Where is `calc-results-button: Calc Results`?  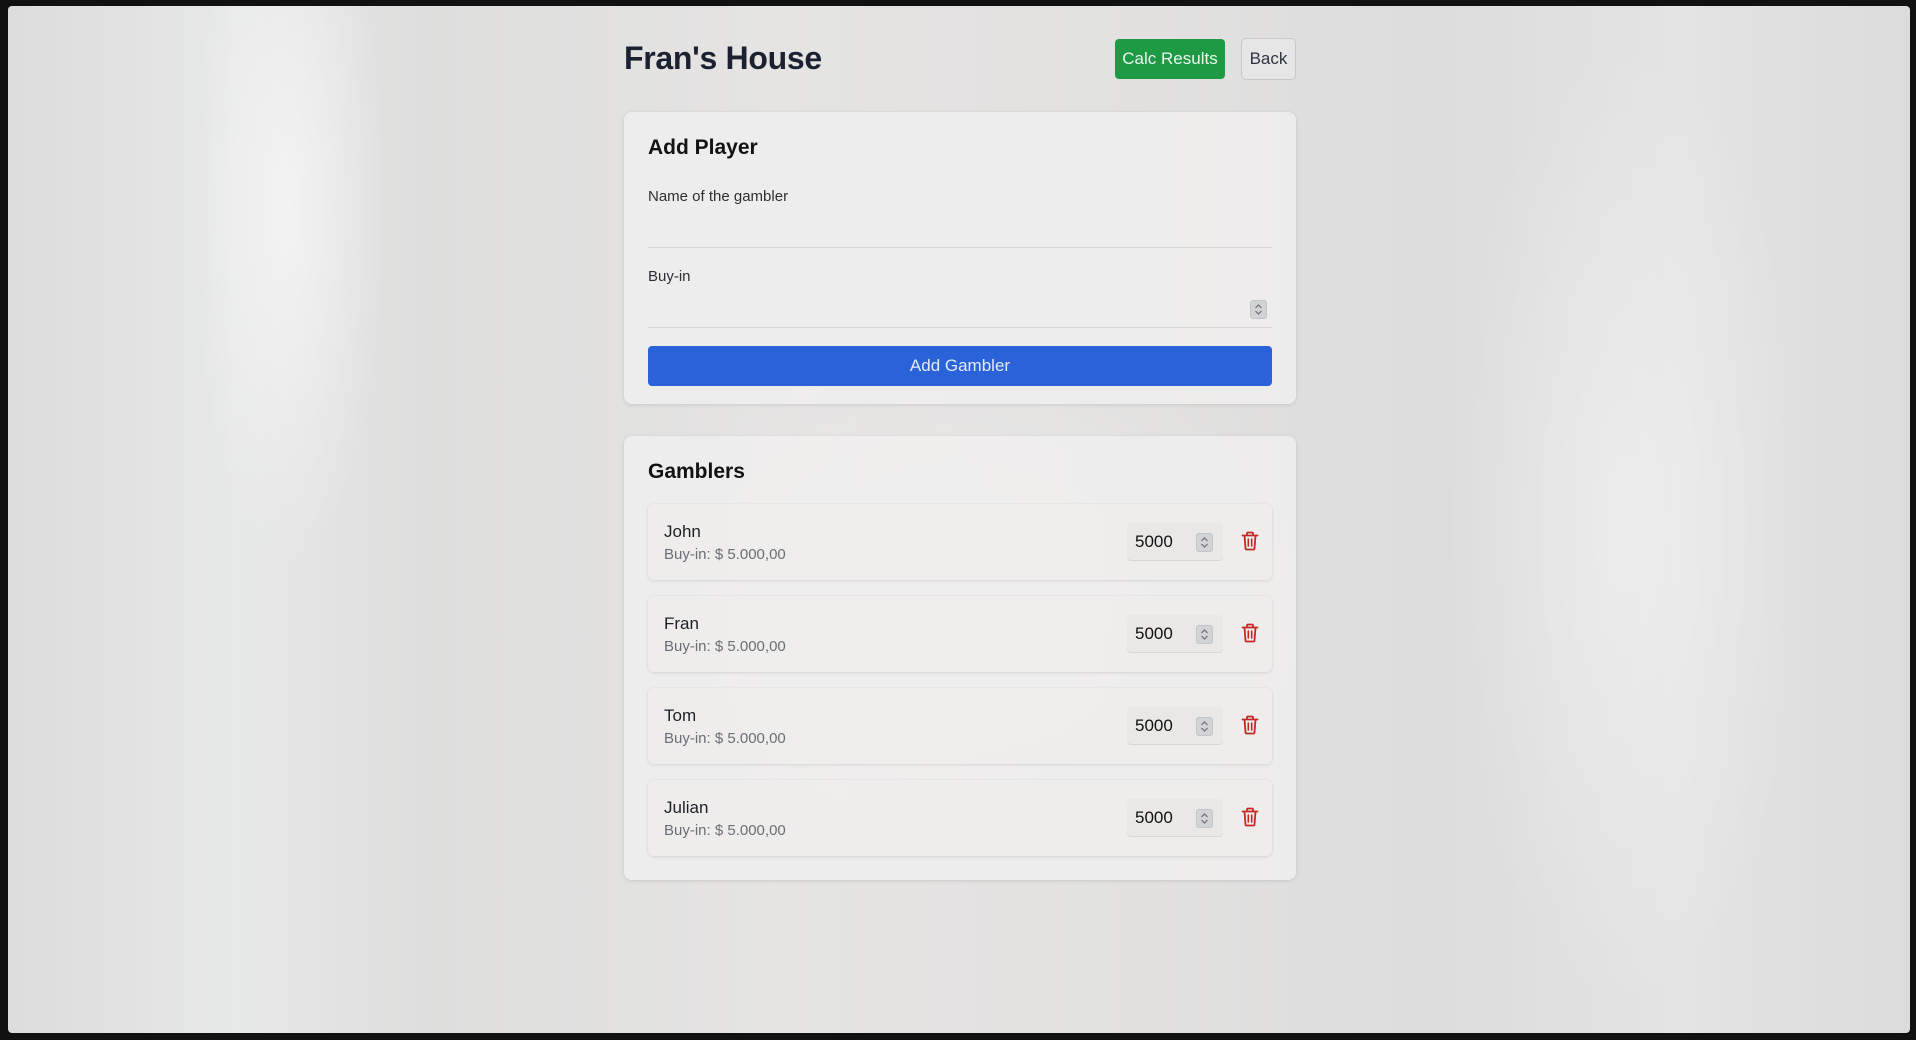
calc-results-button: Calc Results is located at coordinates (1170, 59).